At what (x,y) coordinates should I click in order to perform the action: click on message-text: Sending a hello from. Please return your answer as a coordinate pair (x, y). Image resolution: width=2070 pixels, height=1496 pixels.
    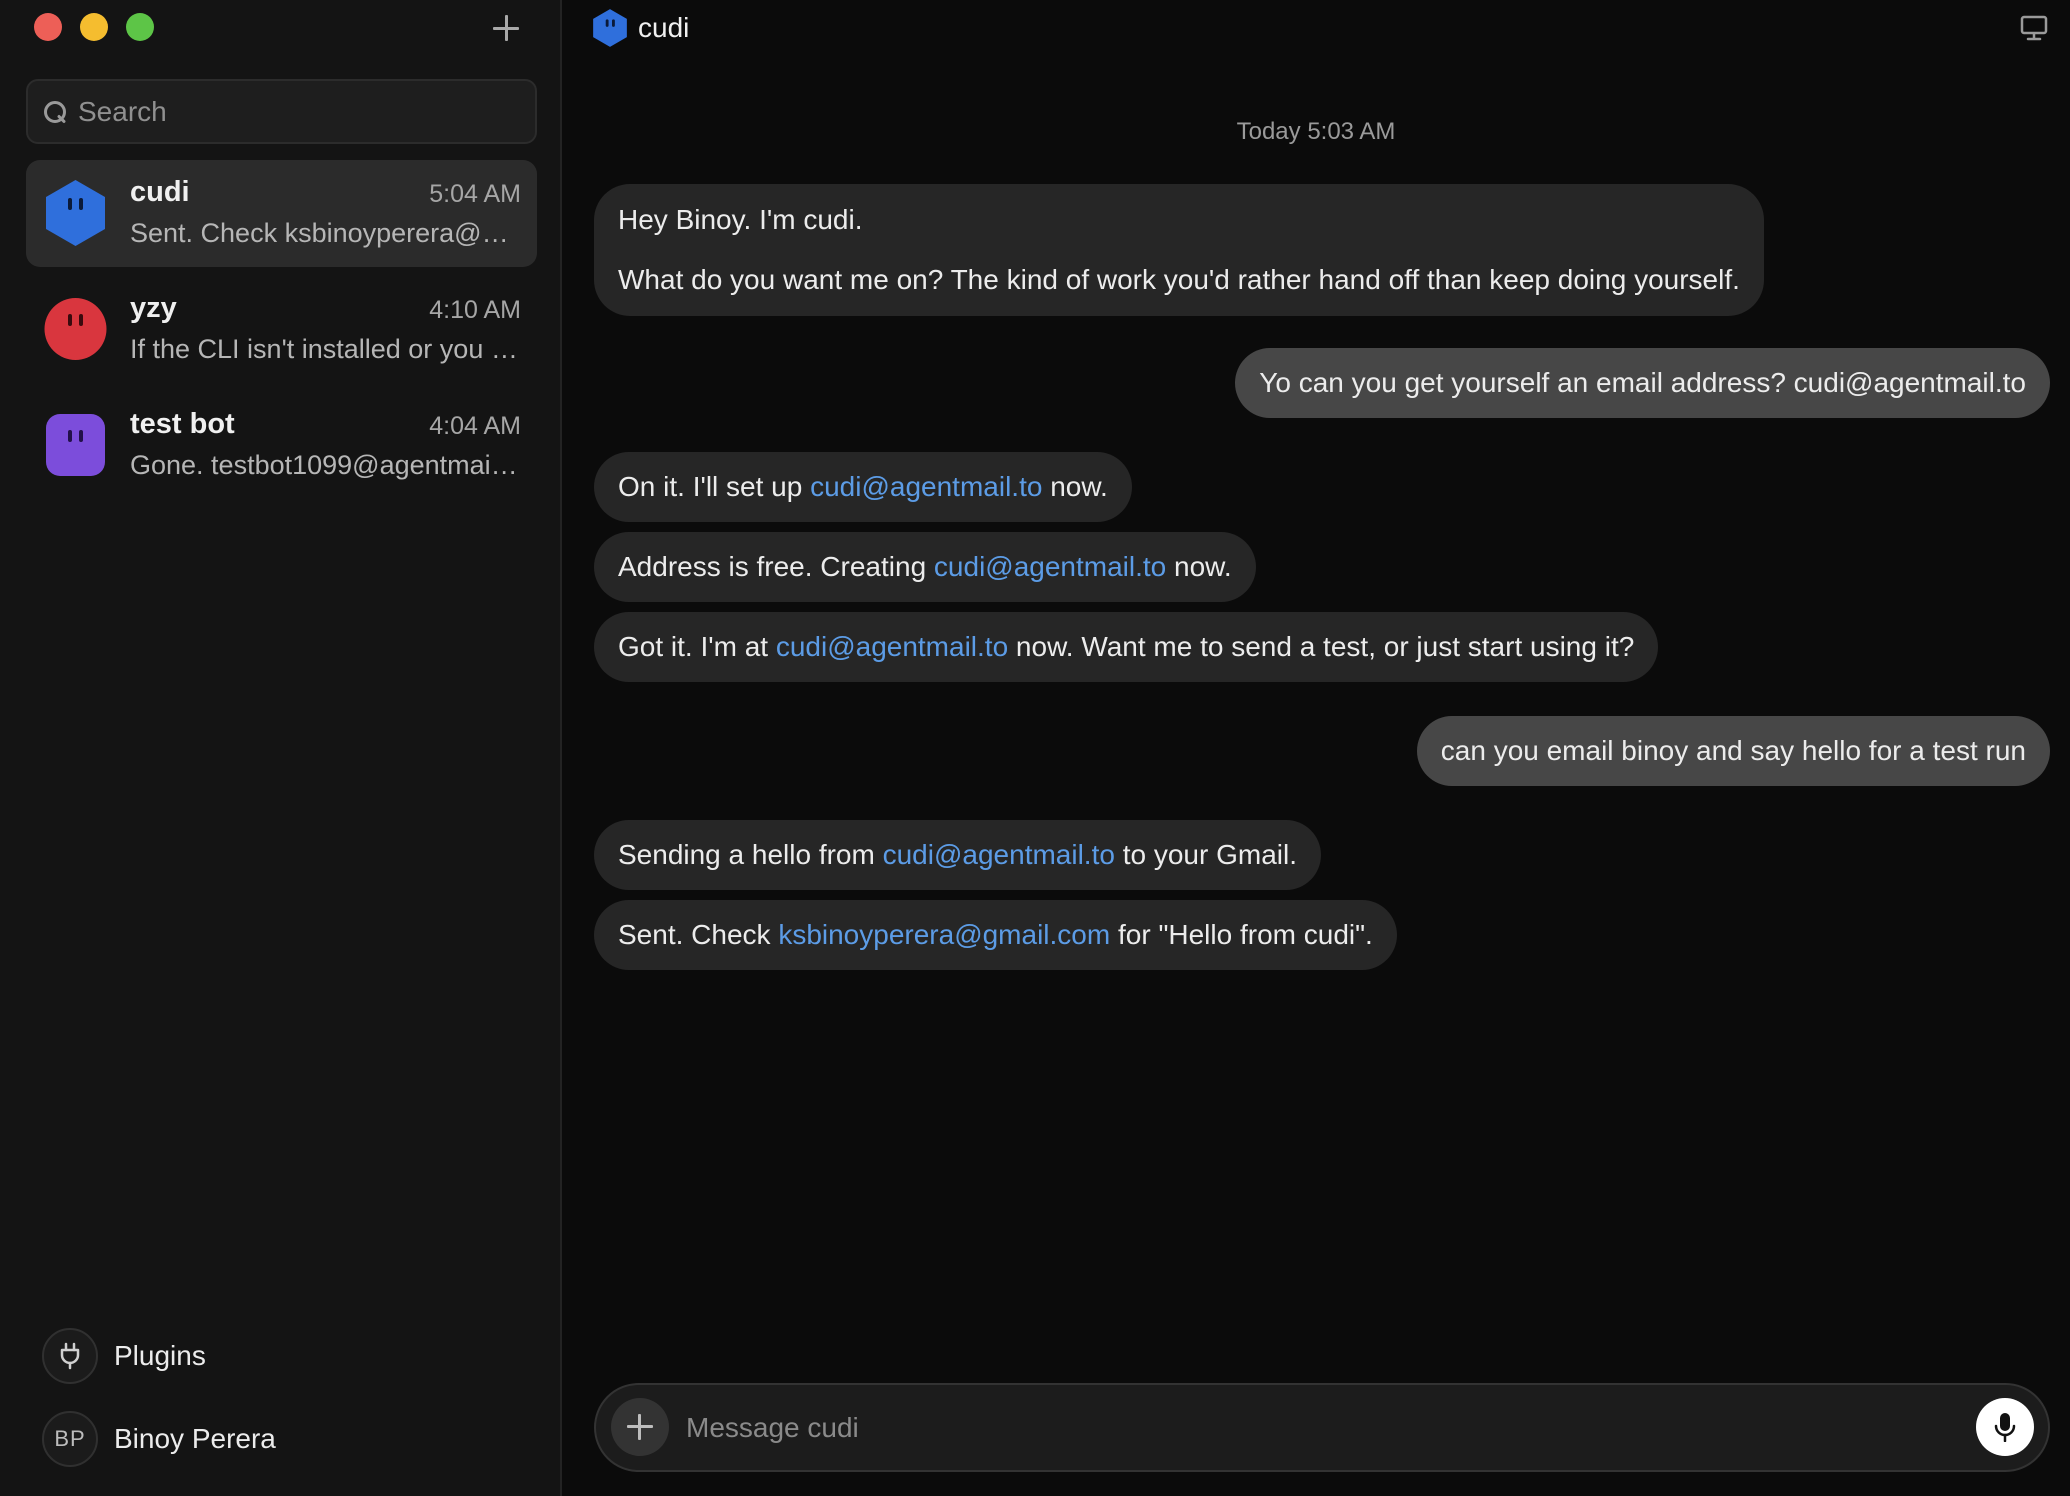
    Looking at the image, I should click on (750, 854).